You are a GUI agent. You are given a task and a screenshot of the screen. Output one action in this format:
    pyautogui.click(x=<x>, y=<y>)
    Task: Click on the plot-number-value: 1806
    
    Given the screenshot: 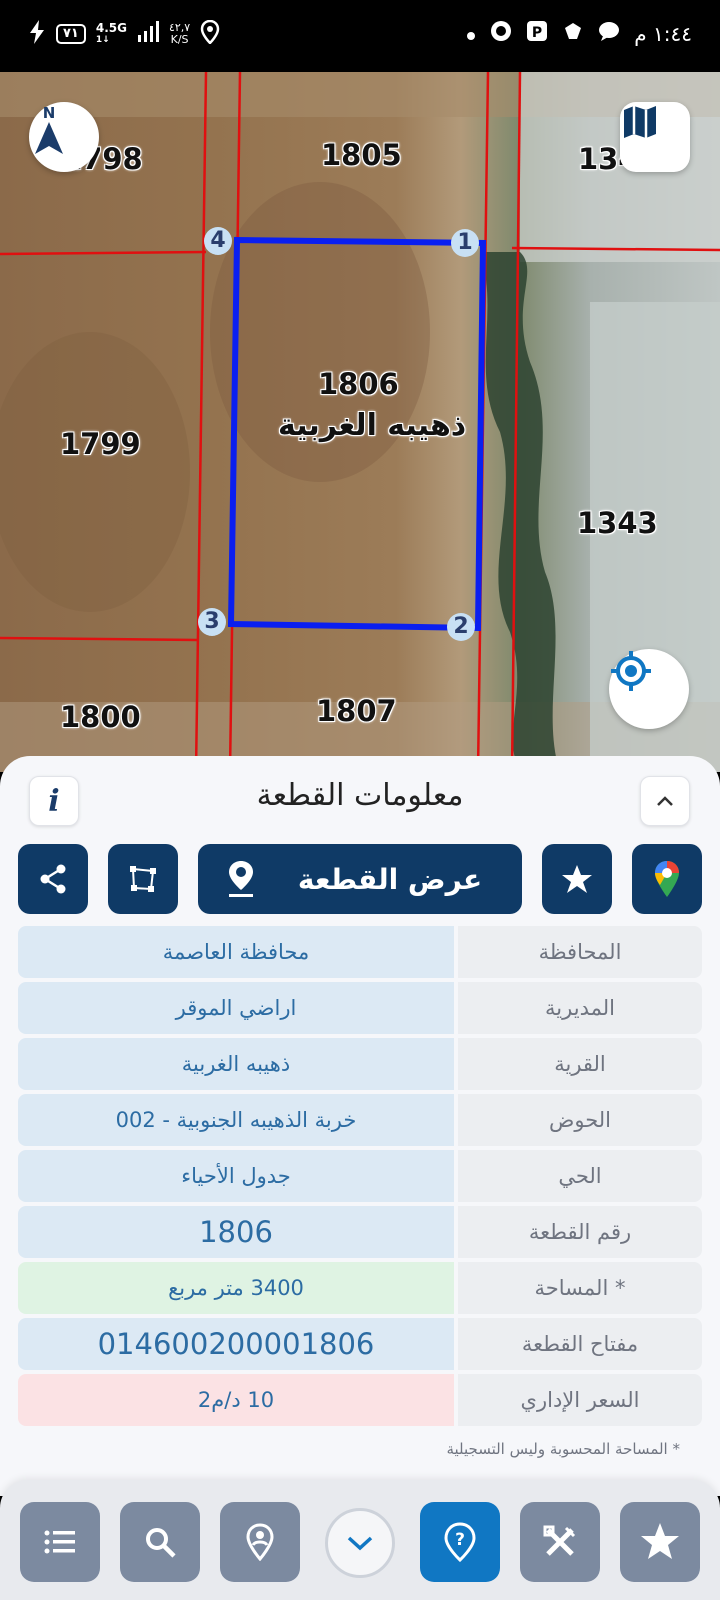 What is the action you would take?
    pyautogui.click(x=236, y=1232)
    